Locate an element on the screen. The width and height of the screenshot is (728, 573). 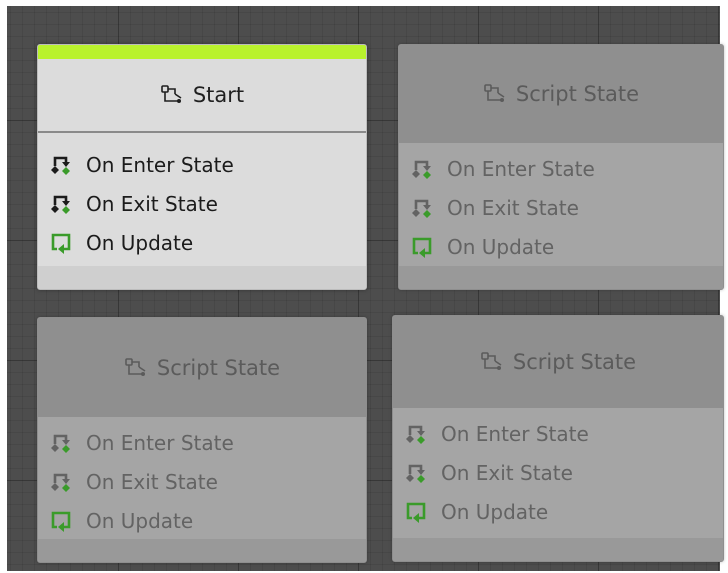
state-node-events: On Enter State On Exit State On Update is located at coordinates (202, 197).